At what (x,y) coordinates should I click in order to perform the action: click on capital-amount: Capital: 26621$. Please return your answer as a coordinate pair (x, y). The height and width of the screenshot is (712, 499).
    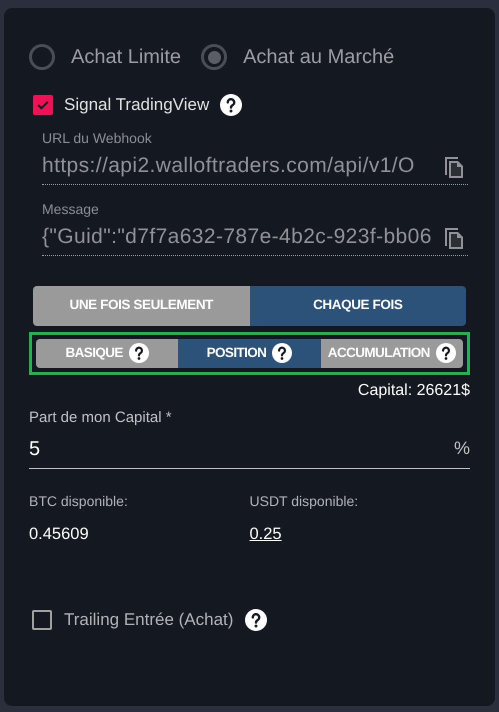
    Looking at the image, I should click on (414, 390).